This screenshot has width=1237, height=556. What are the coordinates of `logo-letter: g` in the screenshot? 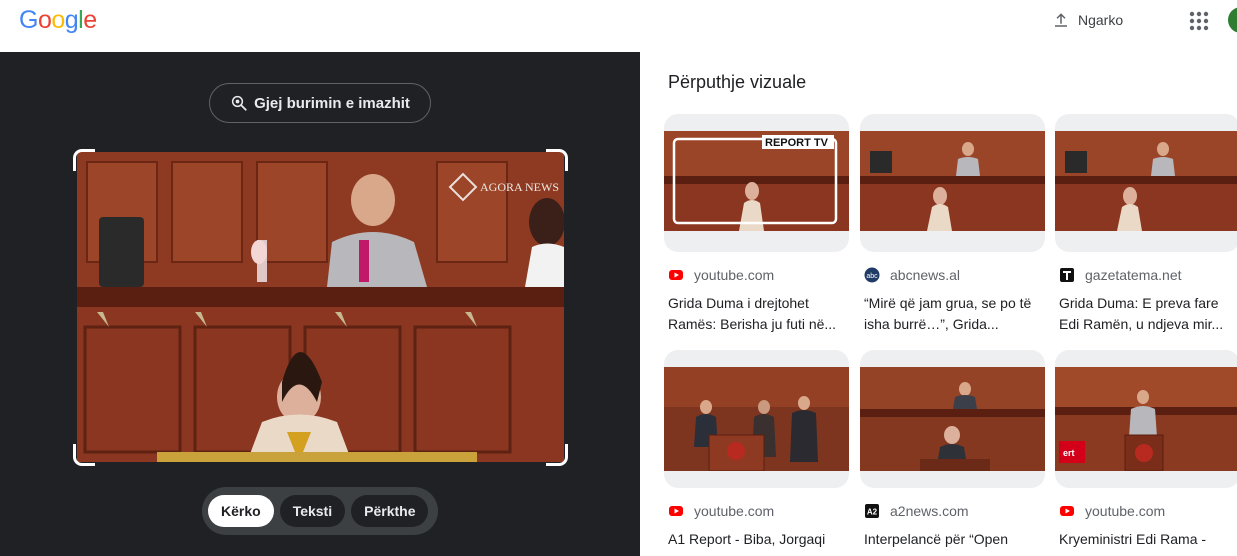 It's located at (71, 20).